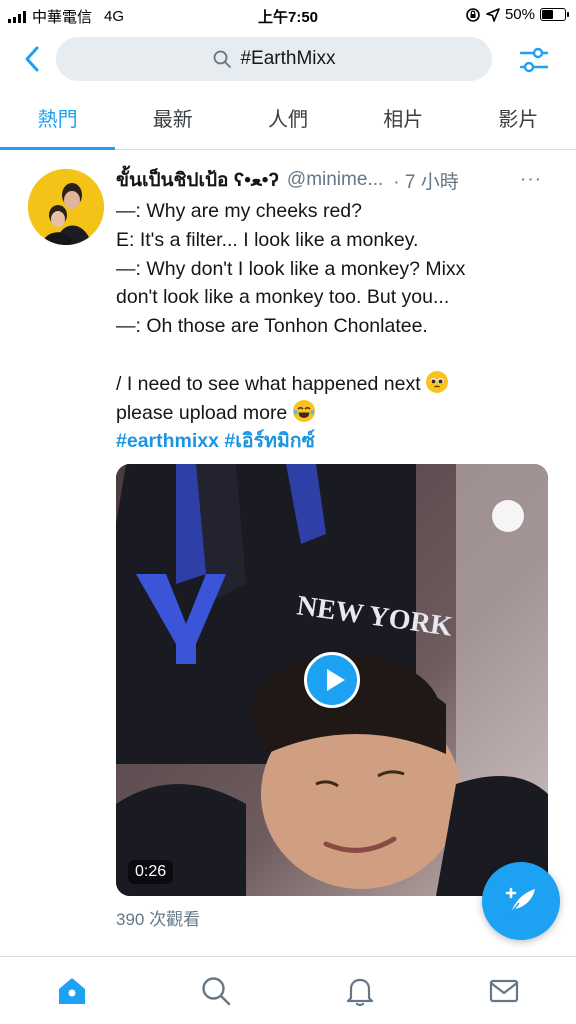 This screenshot has height=1024, width=576. I want to click on tweet-line-with-emoji: please upload more, so click(336, 413).